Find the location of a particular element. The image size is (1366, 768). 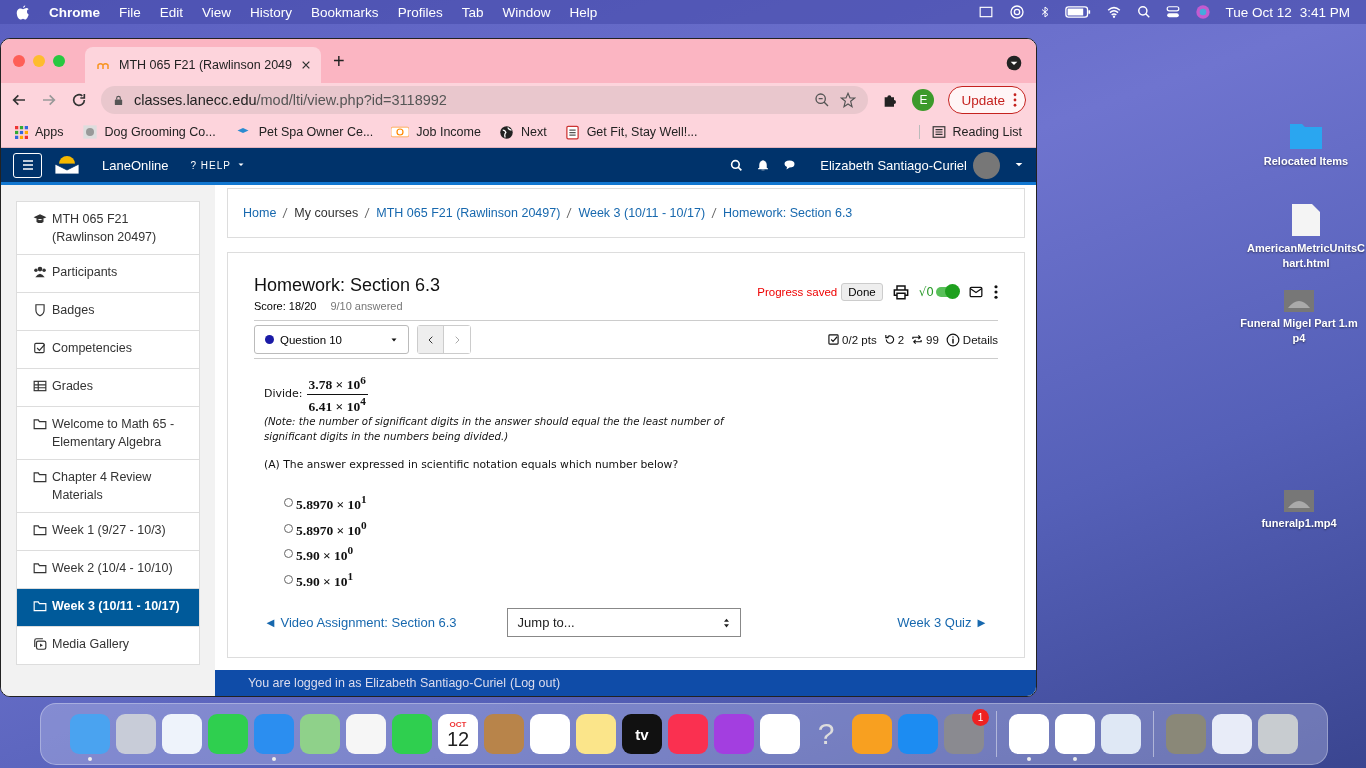

answer-option: 5.8970 × 10$^{0}$ is located at coordinates (636, 528).